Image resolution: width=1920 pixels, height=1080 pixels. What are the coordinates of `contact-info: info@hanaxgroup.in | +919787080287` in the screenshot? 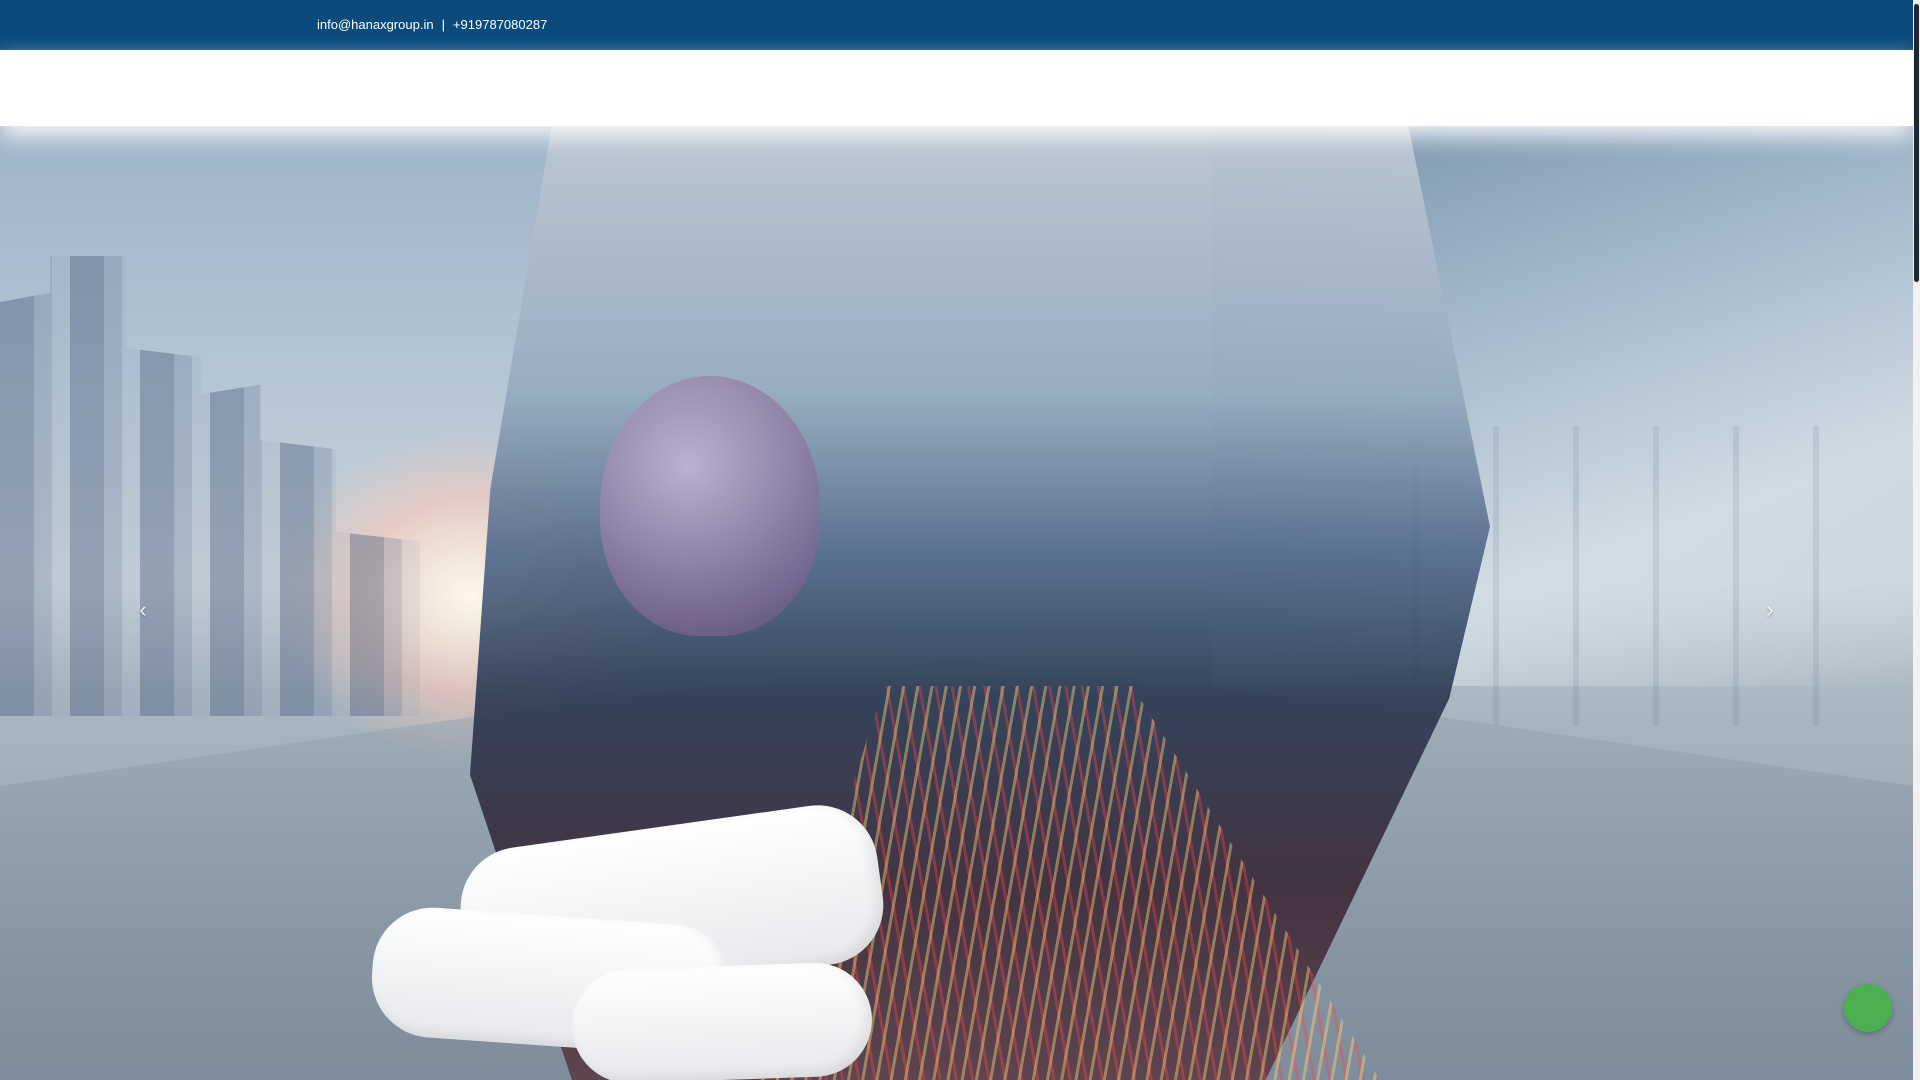 It's located at (432, 25).